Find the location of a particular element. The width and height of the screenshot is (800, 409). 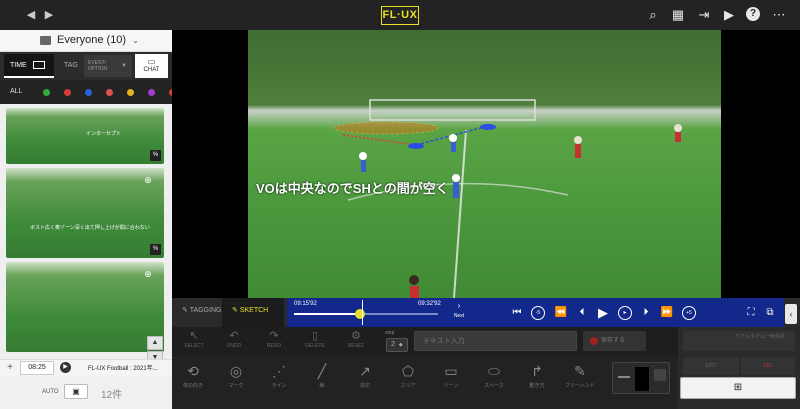

group-selector: Everyone (10) ⌄ is located at coordinates (89, 41).